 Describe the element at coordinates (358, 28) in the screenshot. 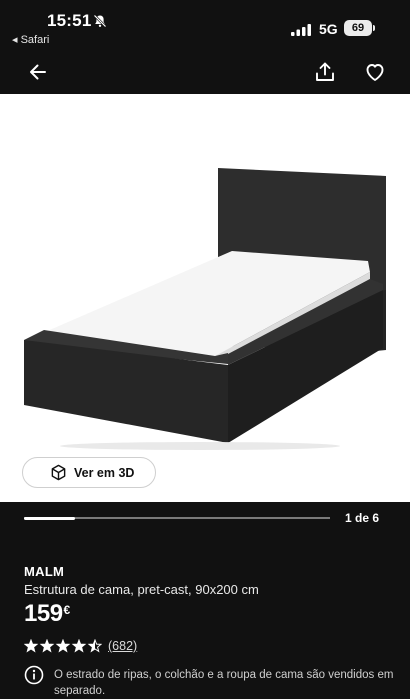

I see `battery-level: 69` at that location.